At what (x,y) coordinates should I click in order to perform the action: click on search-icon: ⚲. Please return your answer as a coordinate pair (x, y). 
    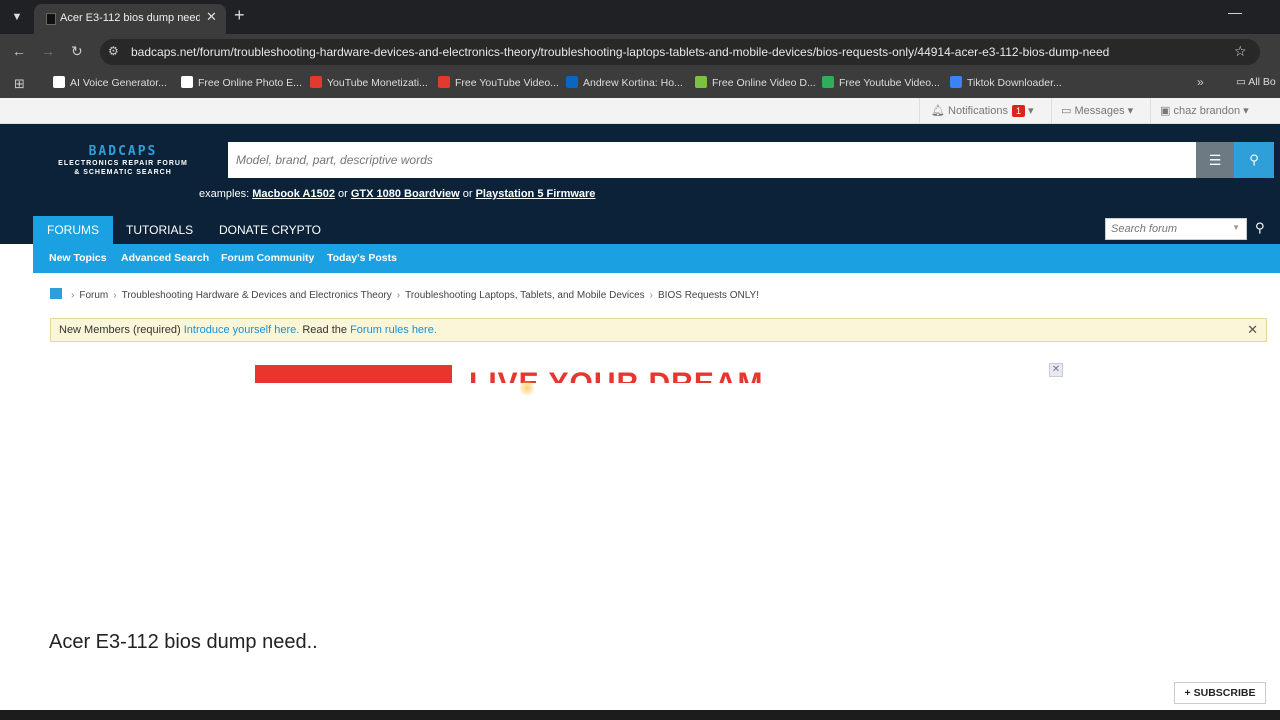
    Looking at the image, I should click on (1254, 159).